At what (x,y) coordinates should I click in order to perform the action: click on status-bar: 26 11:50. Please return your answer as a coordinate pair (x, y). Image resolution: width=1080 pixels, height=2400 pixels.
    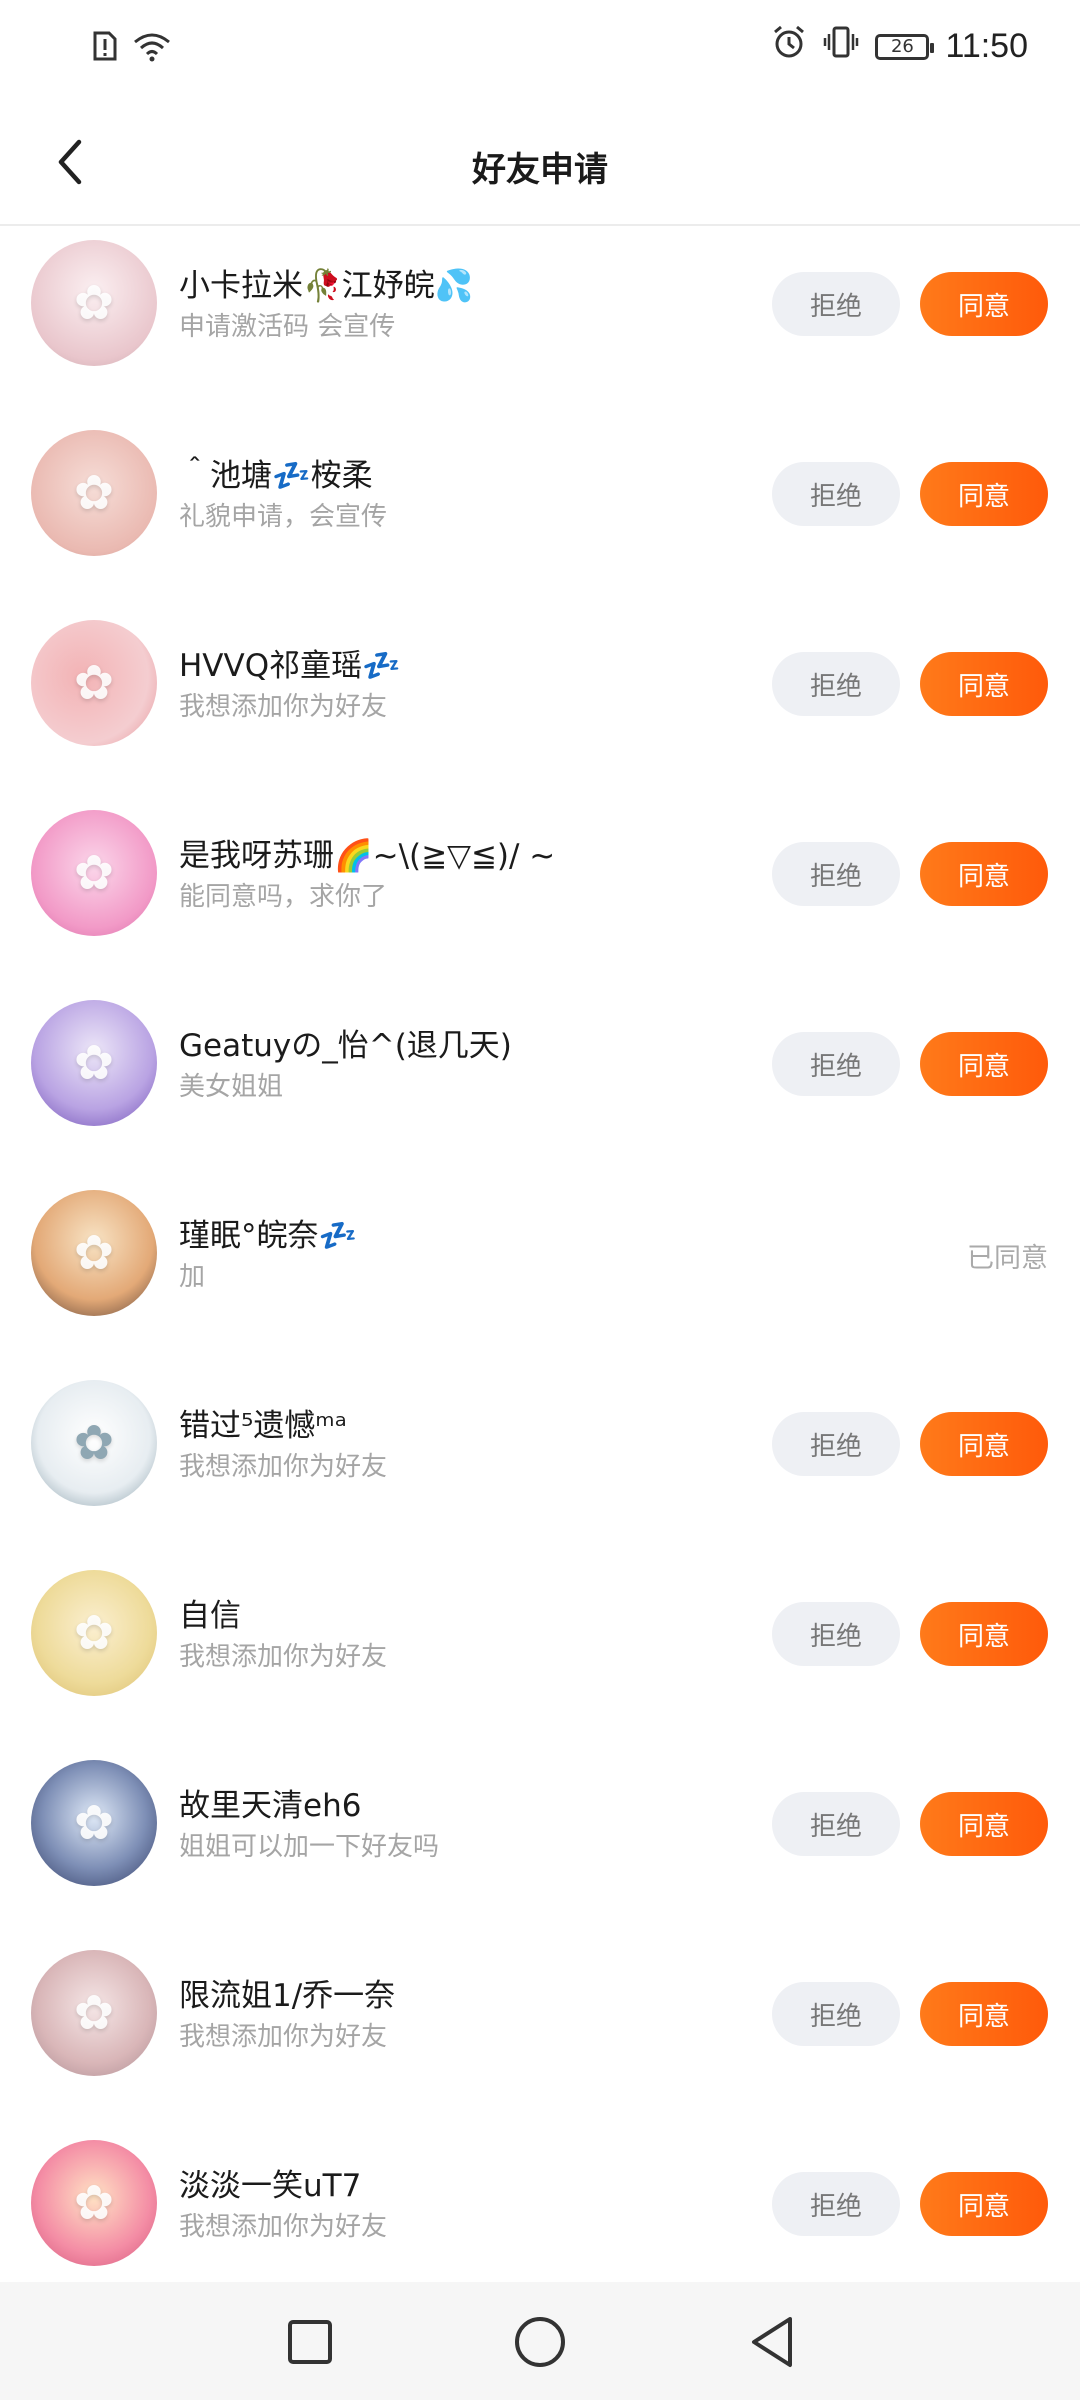
    Looking at the image, I should click on (540, 52).